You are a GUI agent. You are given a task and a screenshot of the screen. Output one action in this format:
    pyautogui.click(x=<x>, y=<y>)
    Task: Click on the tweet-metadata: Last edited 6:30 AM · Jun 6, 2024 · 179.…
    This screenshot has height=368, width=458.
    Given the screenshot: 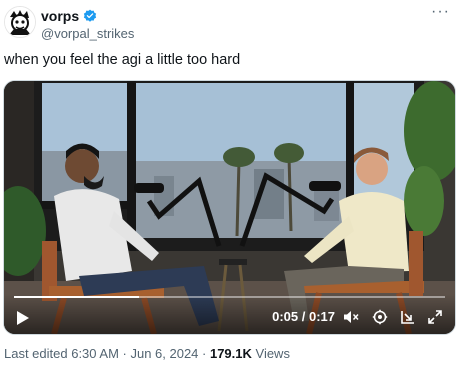 What is the action you would take?
    pyautogui.click(x=147, y=353)
    